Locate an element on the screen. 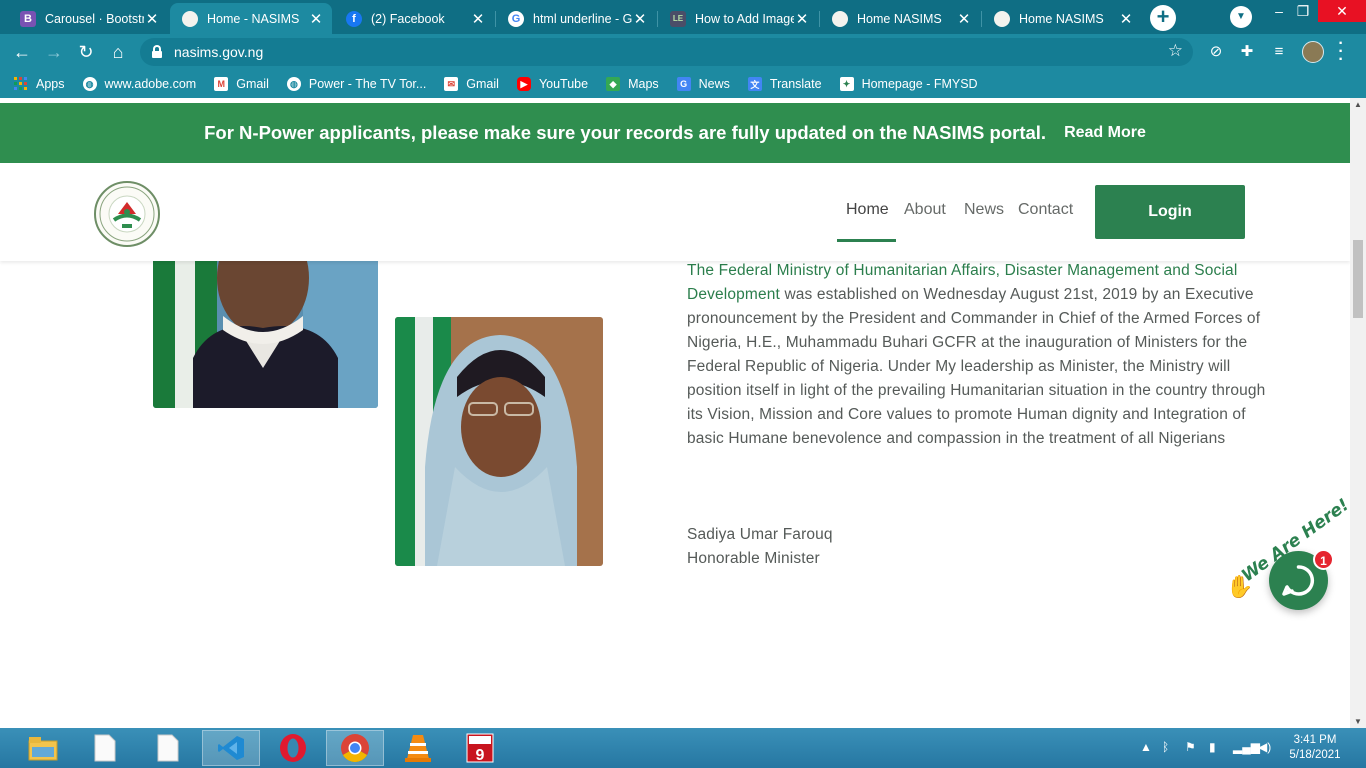 The width and height of the screenshot is (1366, 768). translate-icon: 文 is located at coordinates (754, 84).